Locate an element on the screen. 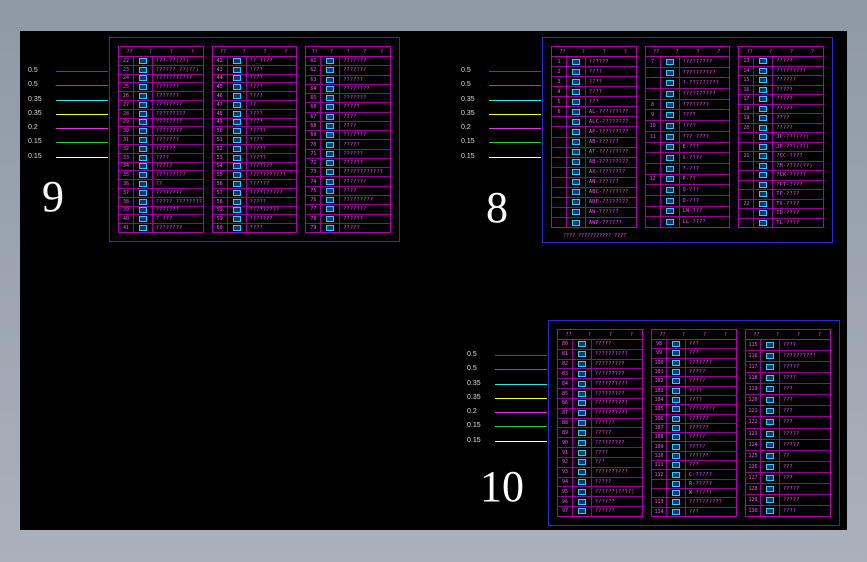  table-row: 5??? is located at coordinates (594, 102).